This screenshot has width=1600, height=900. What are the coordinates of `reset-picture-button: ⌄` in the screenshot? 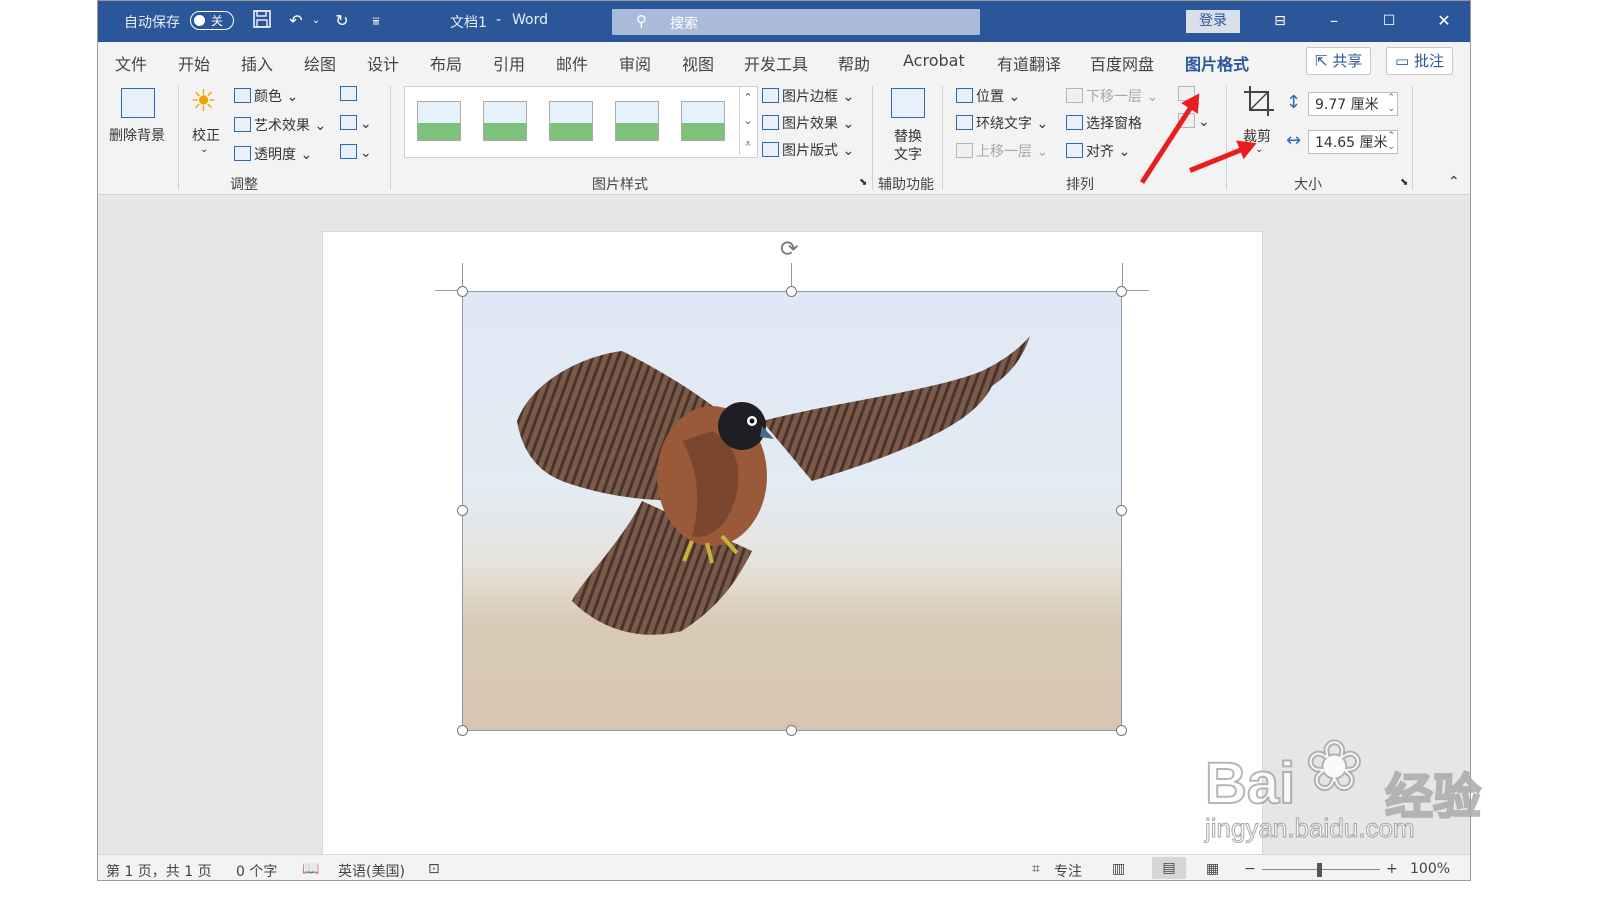 It's located at (356, 152).